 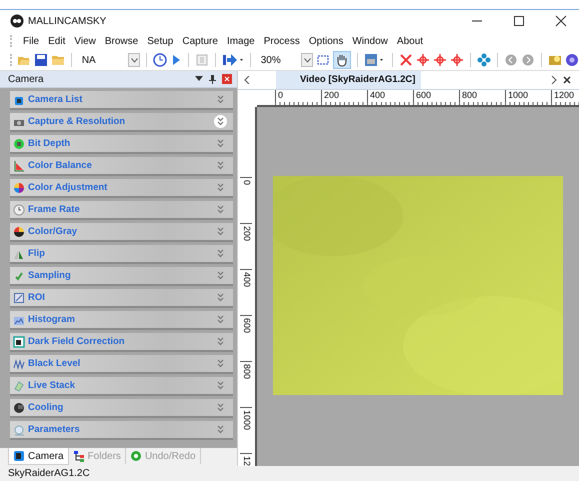 I want to click on hand-icon, so click(x=342, y=60).